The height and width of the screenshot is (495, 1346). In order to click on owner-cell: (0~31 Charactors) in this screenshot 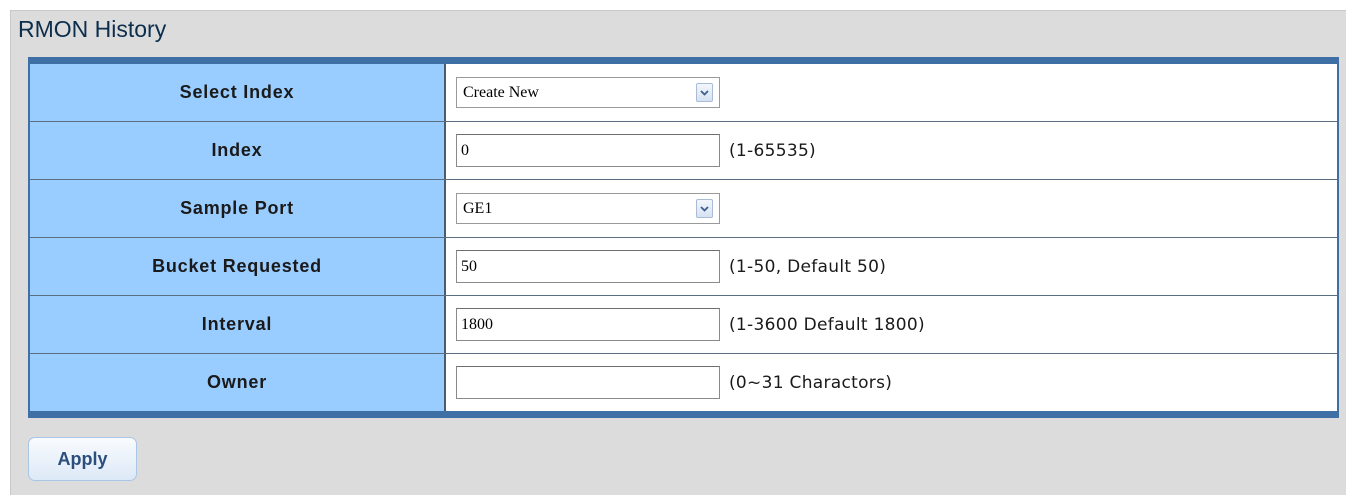, I will do `click(891, 382)`.